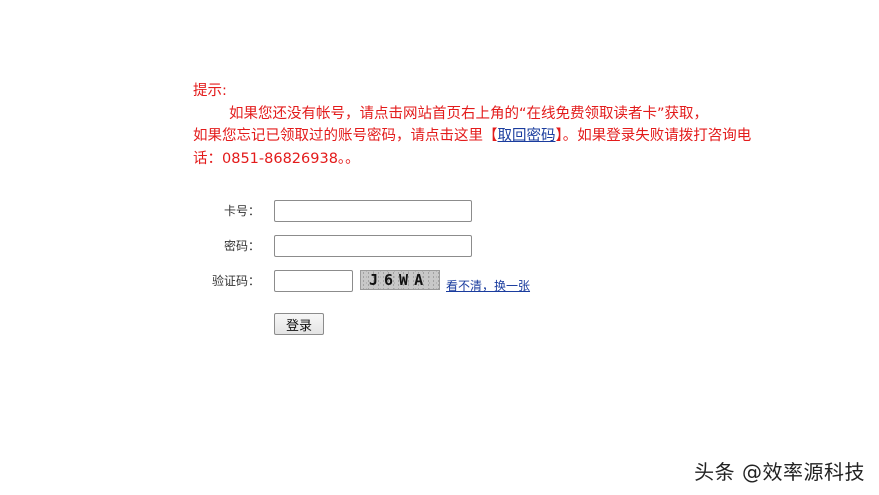  Describe the element at coordinates (400, 280) in the screenshot. I see `captcha-image: J6WA` at that location.